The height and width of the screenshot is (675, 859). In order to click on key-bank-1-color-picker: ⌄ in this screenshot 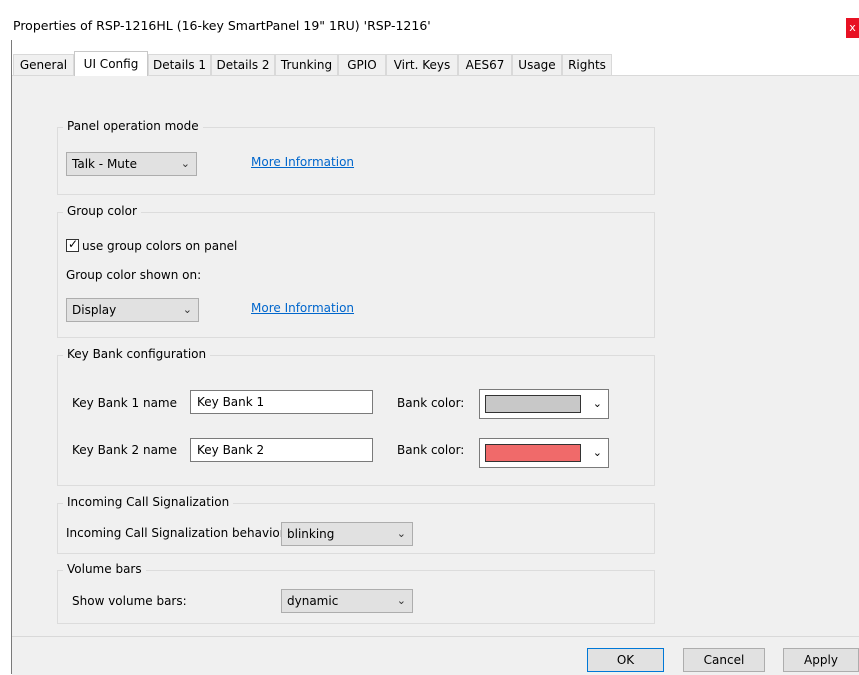, I will do `click(544, 404)`.